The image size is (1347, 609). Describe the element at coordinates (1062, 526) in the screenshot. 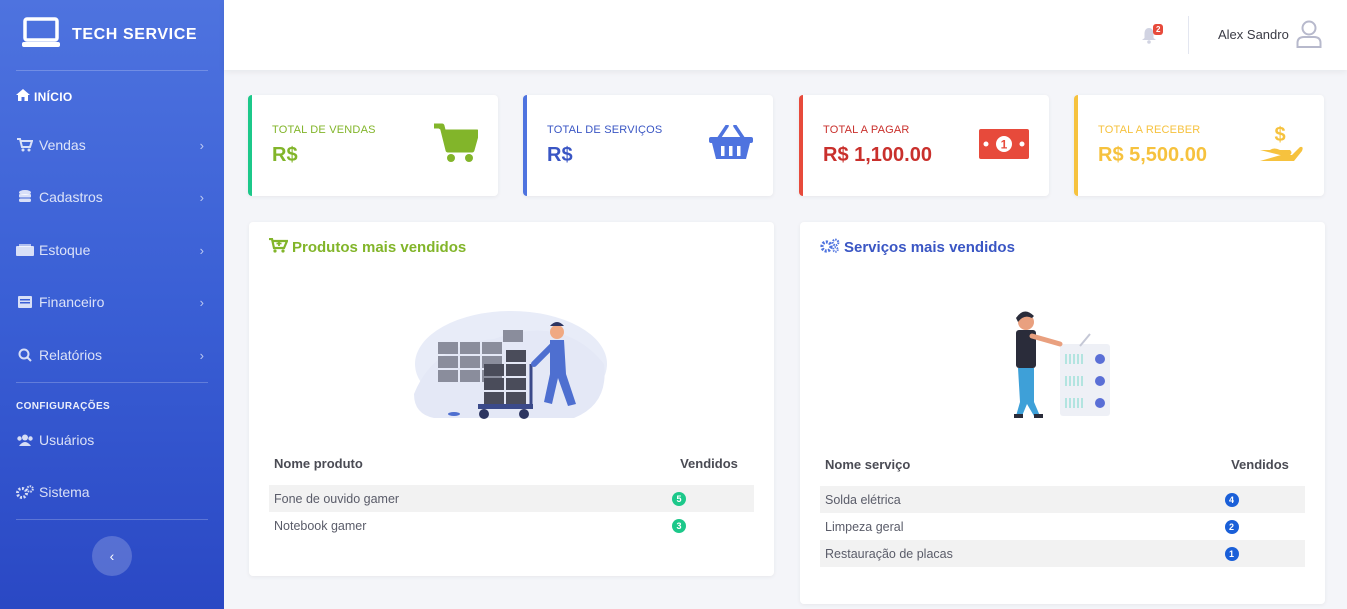

I see `table-row: Limpeza geral 2` at that location.